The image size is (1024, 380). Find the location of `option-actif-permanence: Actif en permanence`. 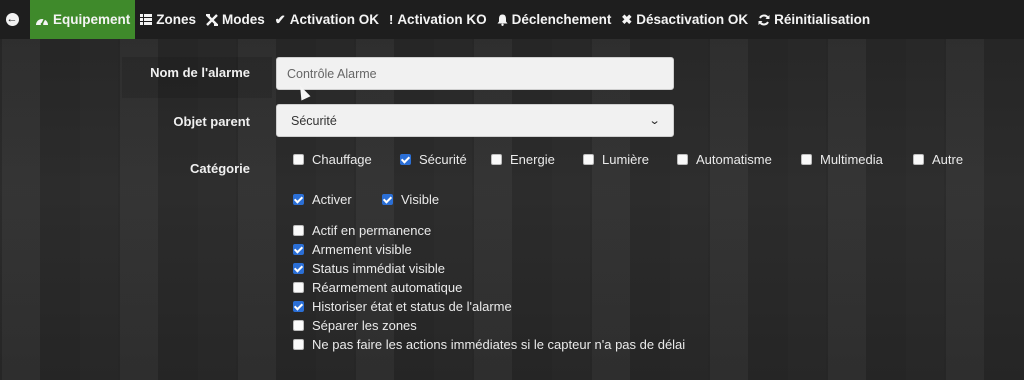

option-actif-permanence: Actif en permanence is located at coordinates (362, 230).